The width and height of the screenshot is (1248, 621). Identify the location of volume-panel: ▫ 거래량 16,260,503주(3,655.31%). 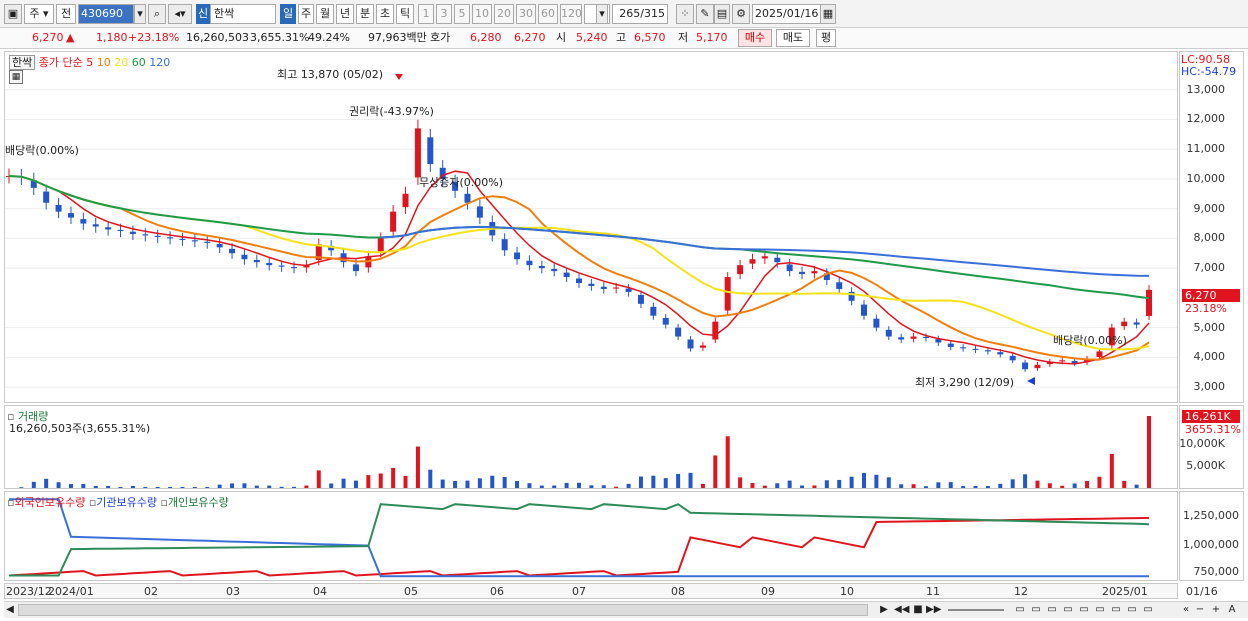
(591, 447).